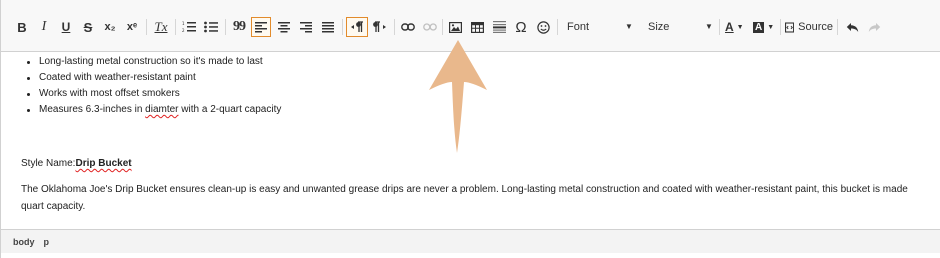 The height and width of the screenshot is (258, 940). I want to click on misspelled-word: diamter, so click(162, 109).